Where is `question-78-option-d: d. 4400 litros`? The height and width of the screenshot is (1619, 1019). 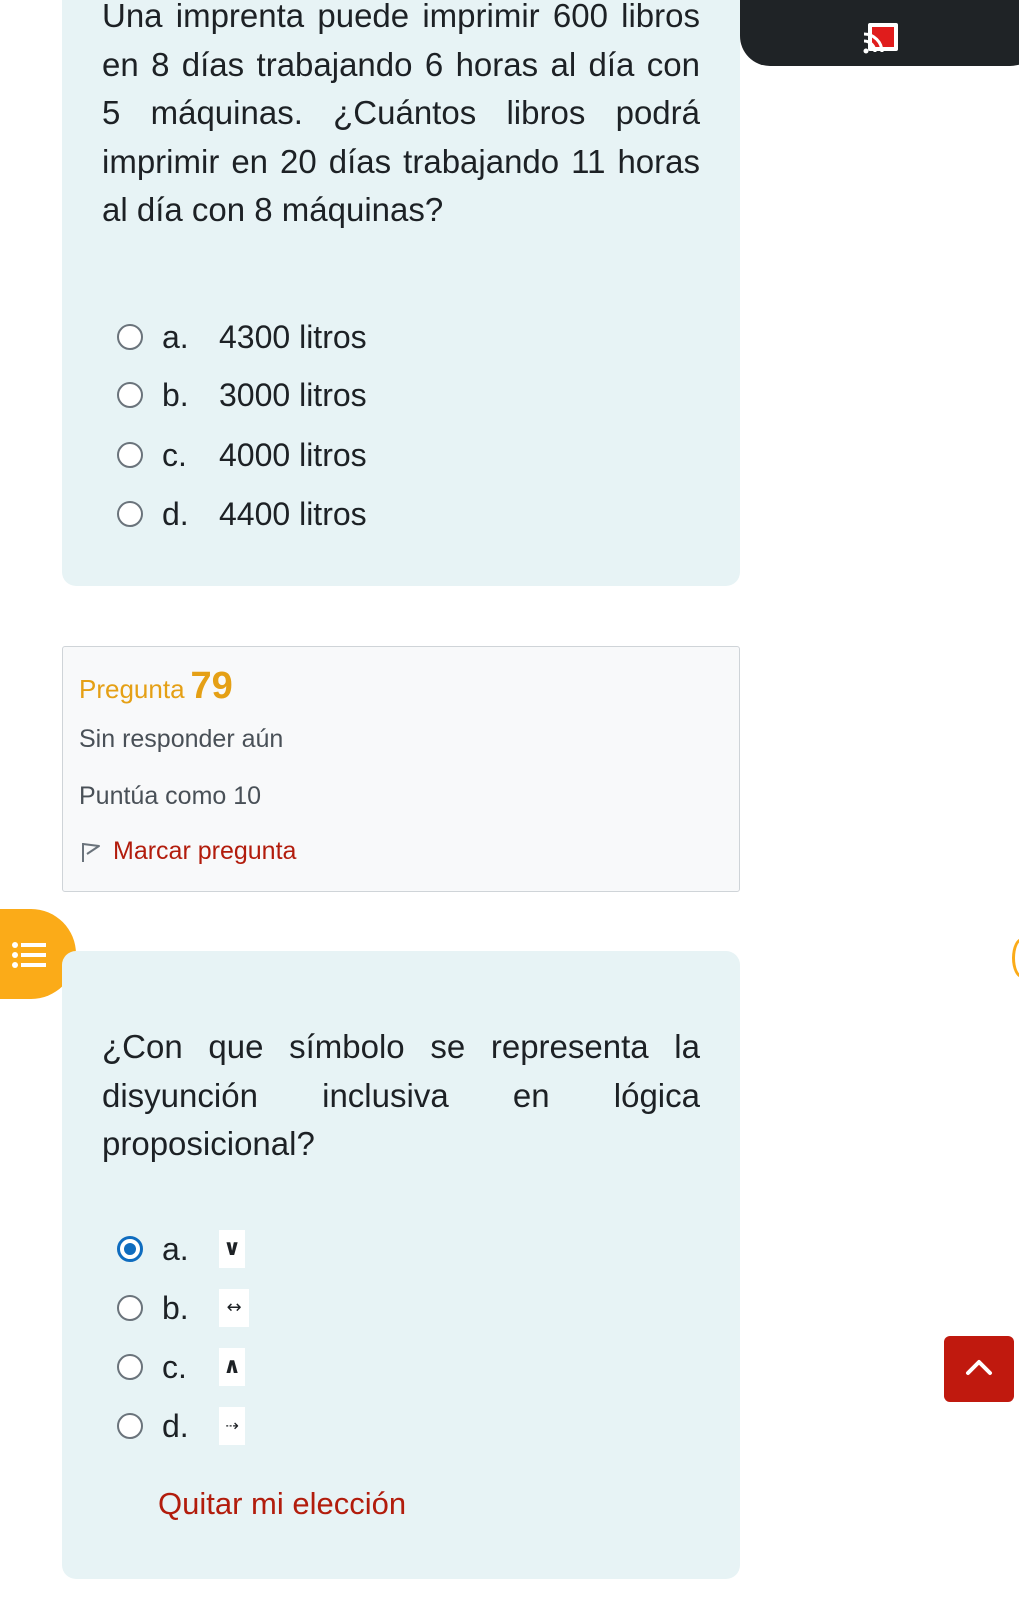 question-78-option-d: d. 4400 litros is located at coordinates (317, 516).